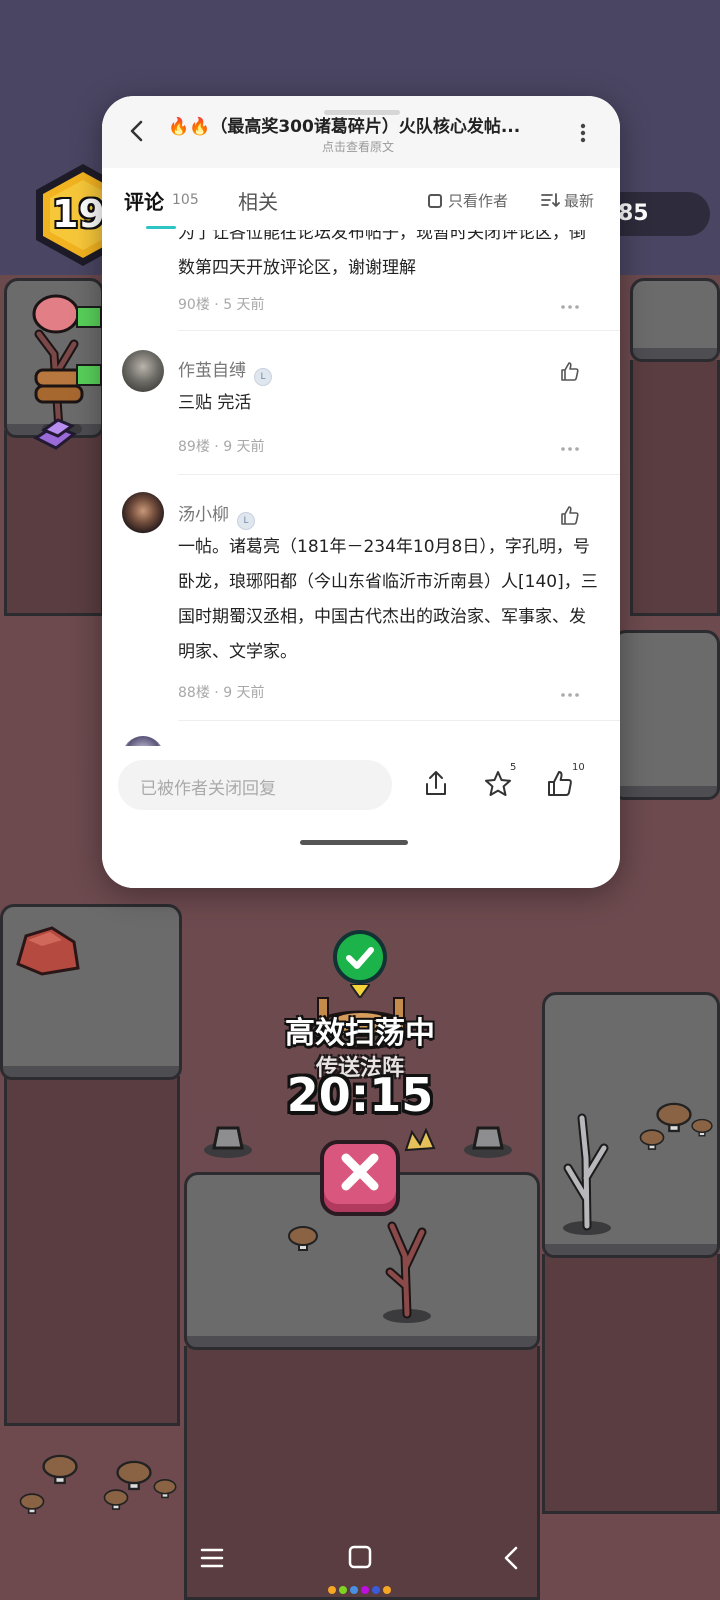 This screenshot has height=1600, width=720. Describe the element at coordinates (221, 693) in the screenshot. I see `comment-meta: 88楼 · 9 天前` at that location.